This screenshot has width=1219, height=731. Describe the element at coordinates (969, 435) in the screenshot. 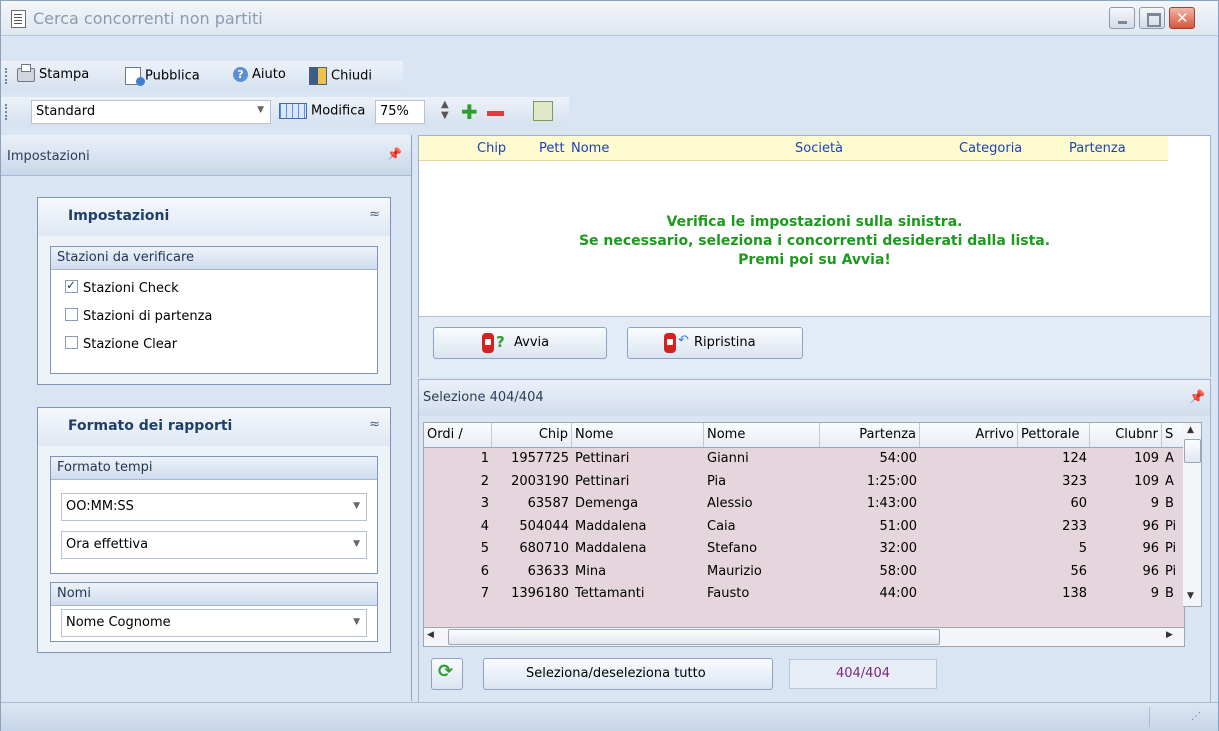

I see `col-arrival: Arrivo` at that location.